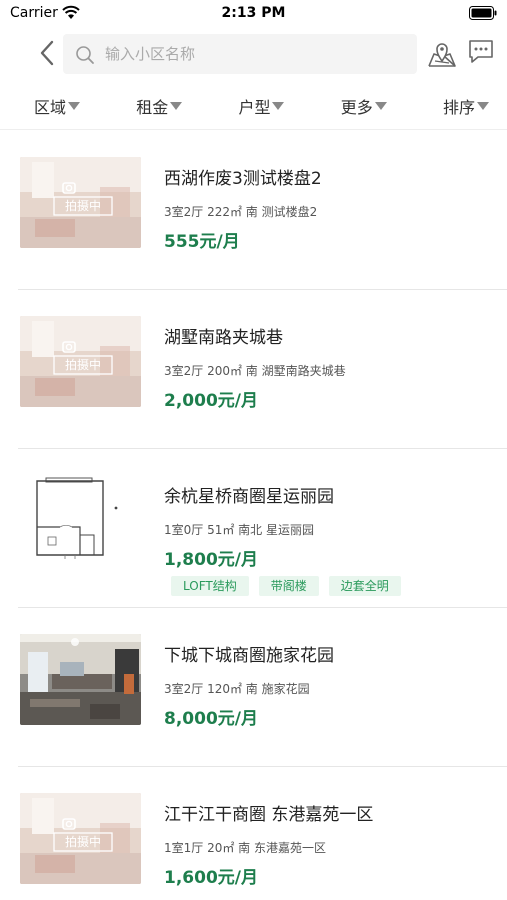 The height and width of the screenshot is (900, 507). I want to click on feature-tag: 边套全明, so click(364, 586).